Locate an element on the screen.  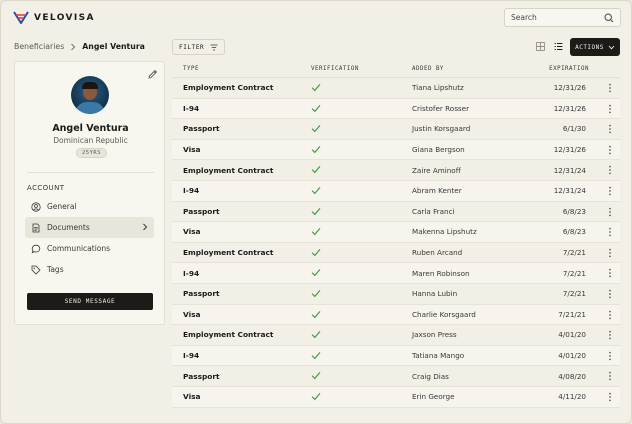
cell-expiration: 12/31/24 is located at coordinates (569, 191).